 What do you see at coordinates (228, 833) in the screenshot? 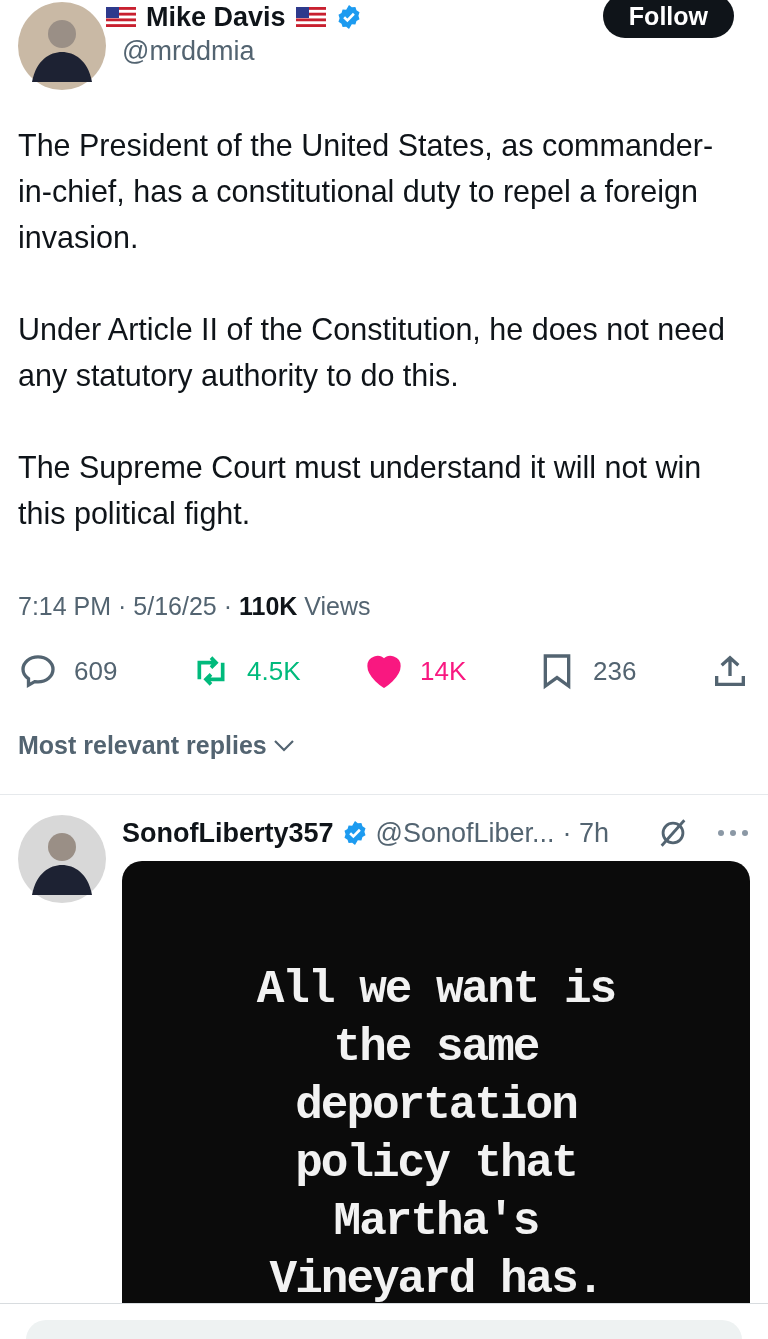
I see `reply-author-name: SonofLiberty357` at bounding box center [228, 833].